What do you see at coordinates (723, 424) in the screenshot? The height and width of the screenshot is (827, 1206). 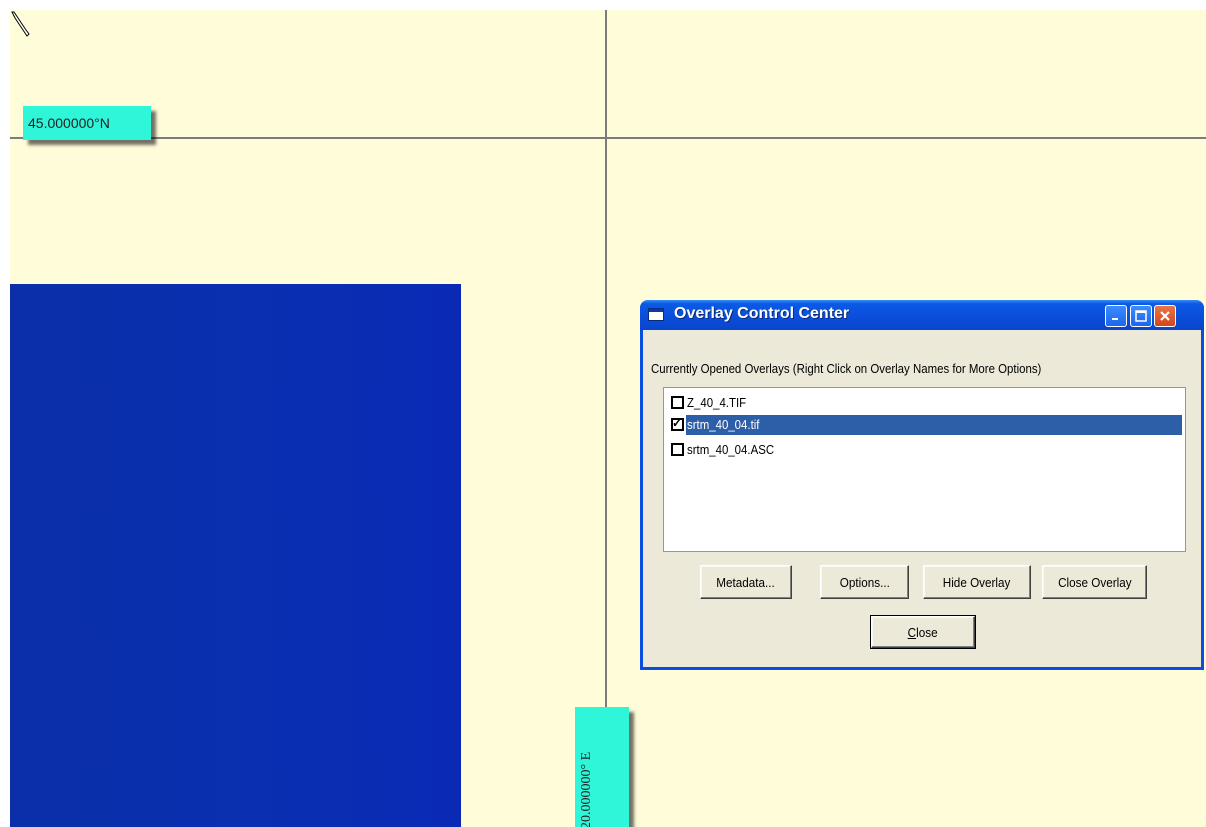 I see `overlay-name-1: srtm_40_04.tif` at bounding box center [723, 424].